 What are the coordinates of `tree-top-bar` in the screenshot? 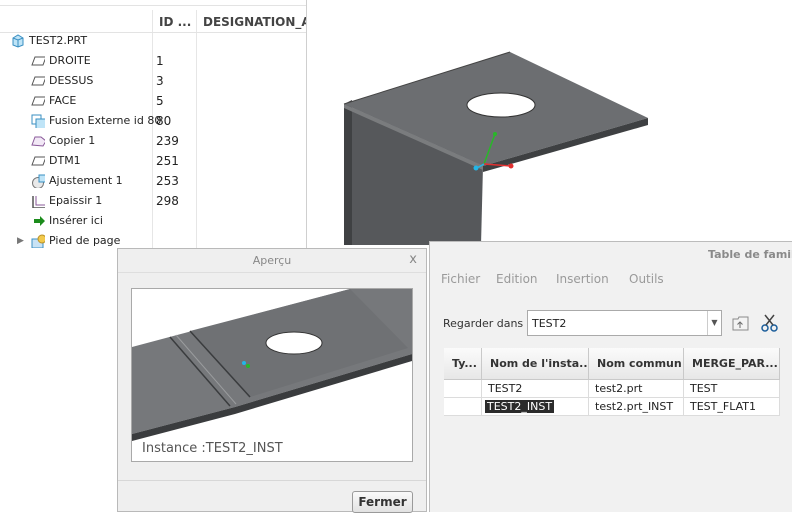 It's located at (153, 3).